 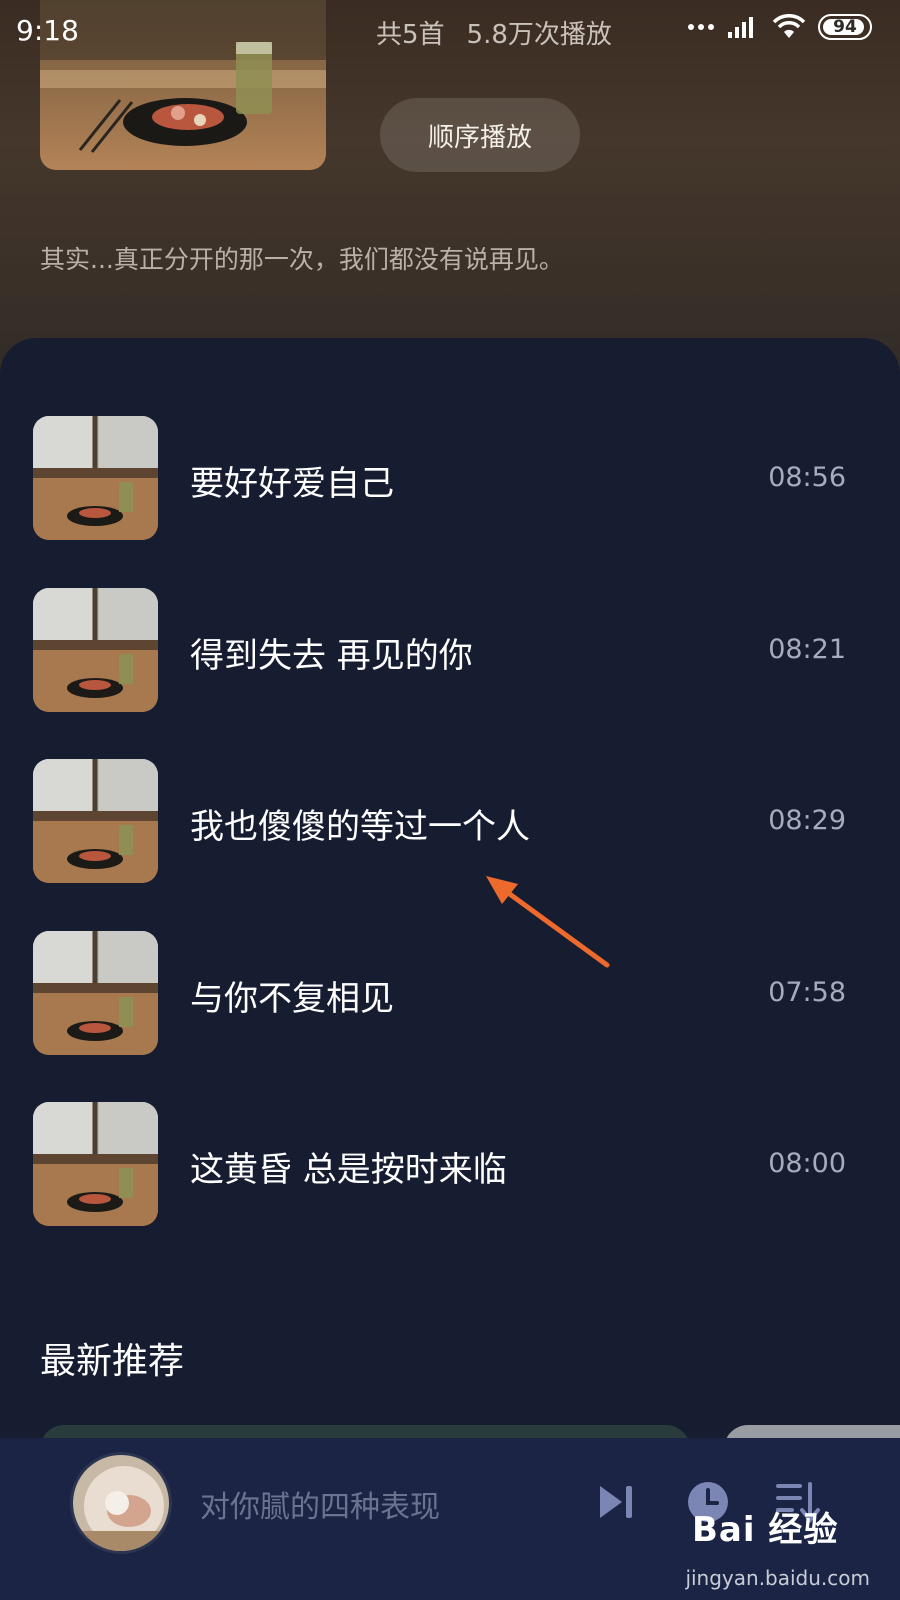 I want to click on play-count: 5.8万次播放, so click(x=539, y=35).